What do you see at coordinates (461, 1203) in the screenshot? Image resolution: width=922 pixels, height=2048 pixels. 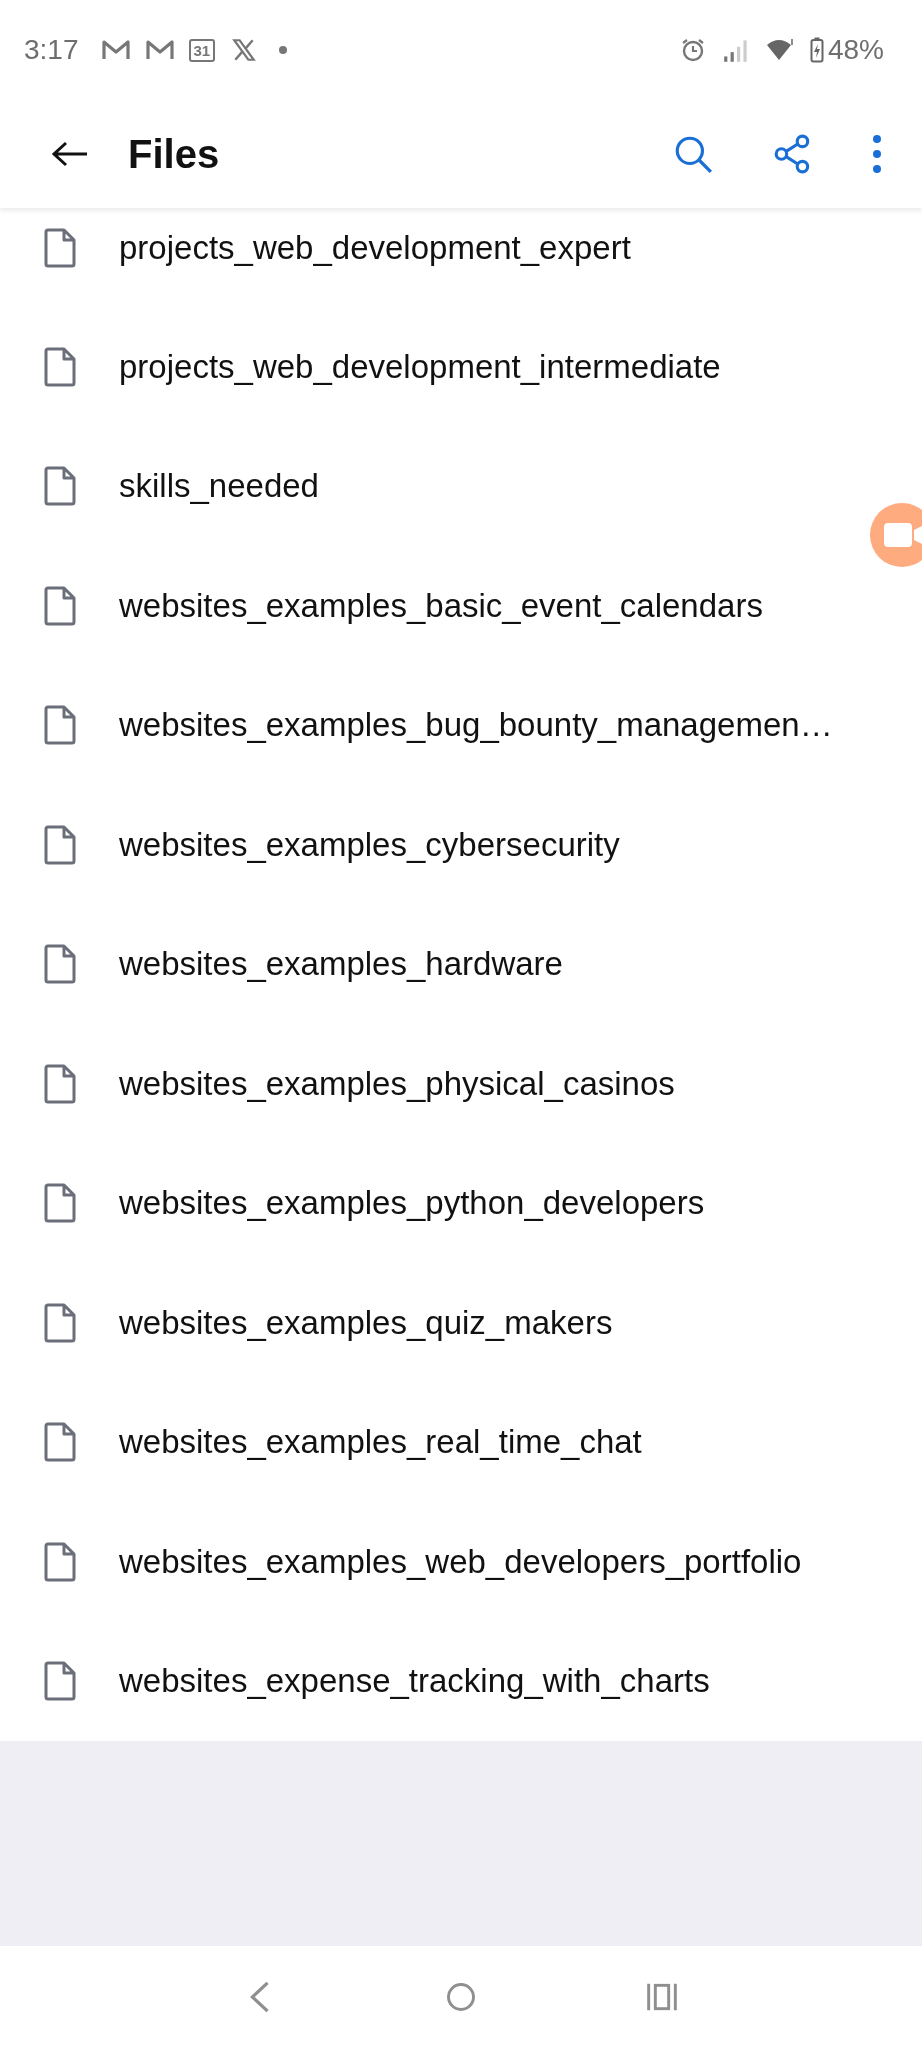 I see `file-item: websites_examples_python_developers` at bounding box center [461, 1203].